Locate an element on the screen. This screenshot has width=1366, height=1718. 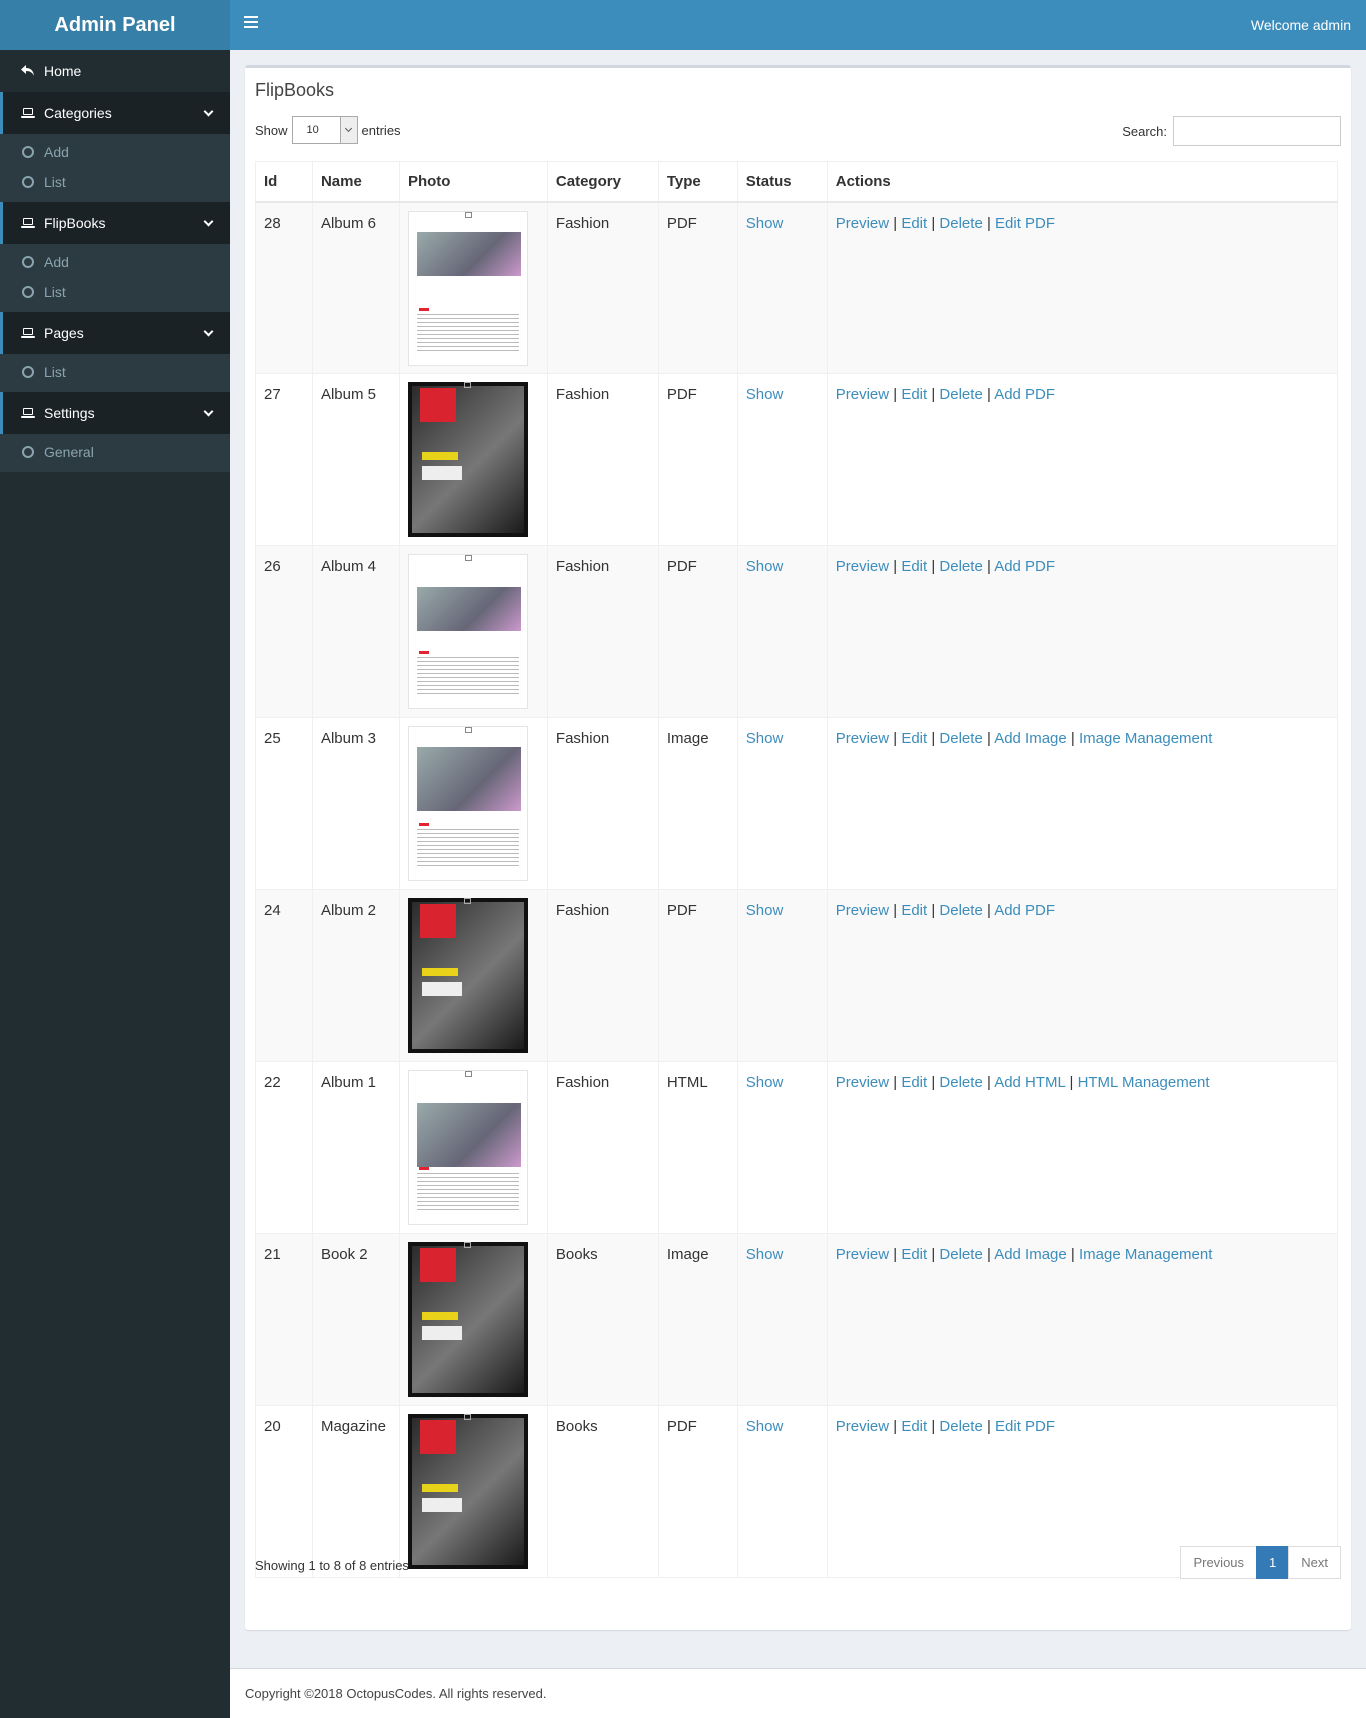
sidebar-section-flipbooks: FlipBooks is located at coordinates (115, 223).